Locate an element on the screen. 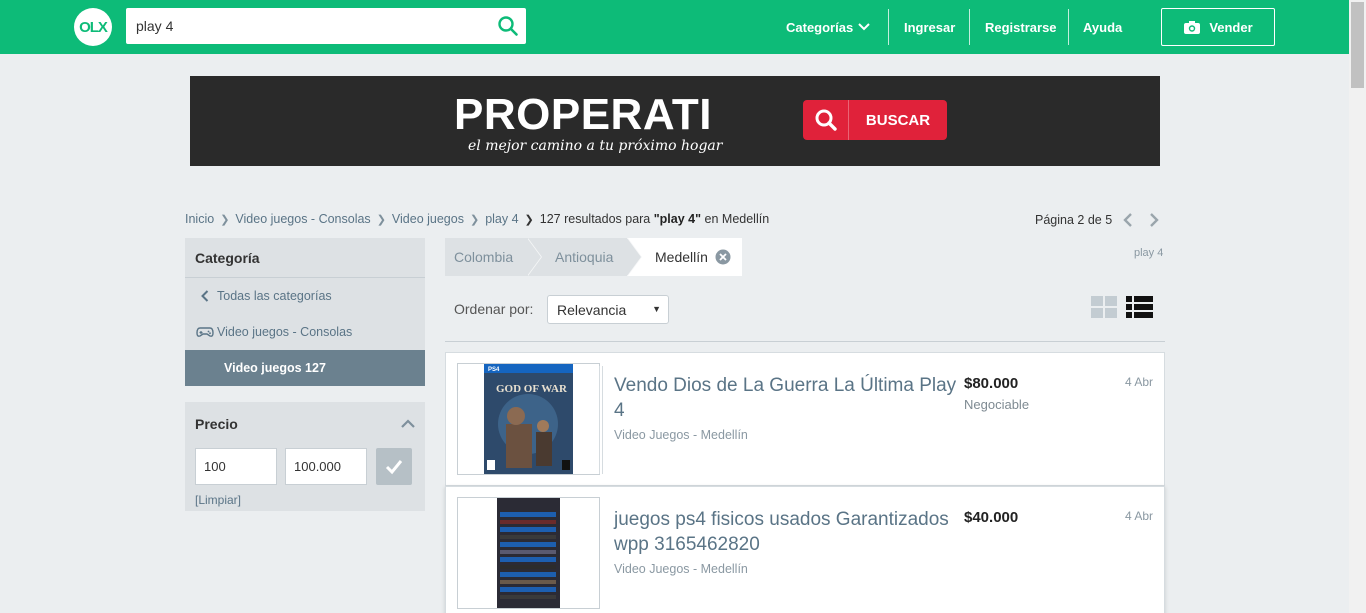 This screenshot has height=613, width=1366. results-divider is located at coordinates (805, 341).